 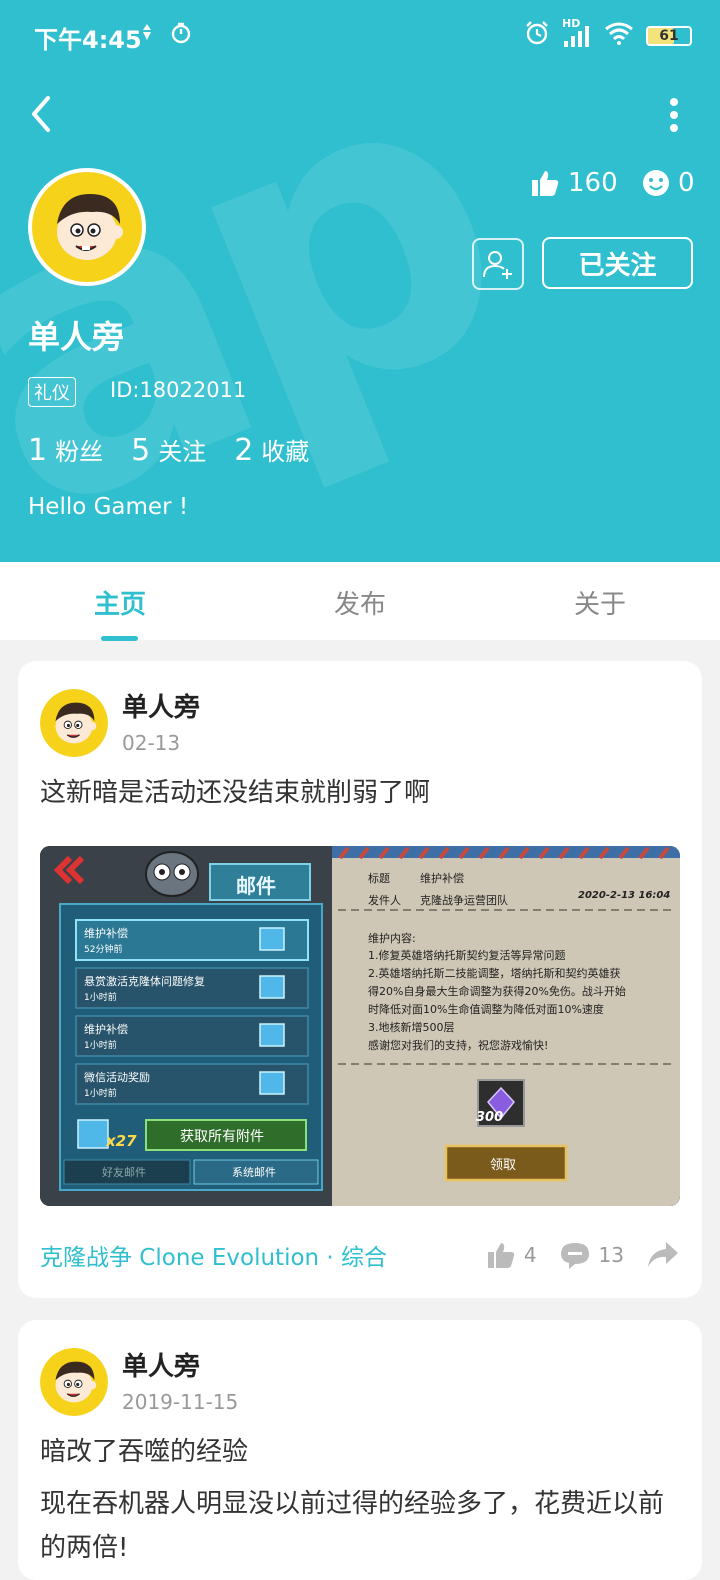 I want to click on game-content-line: 感谢您对我们的支持，祝您游戏愉快!, so click(x=458, y=1045).